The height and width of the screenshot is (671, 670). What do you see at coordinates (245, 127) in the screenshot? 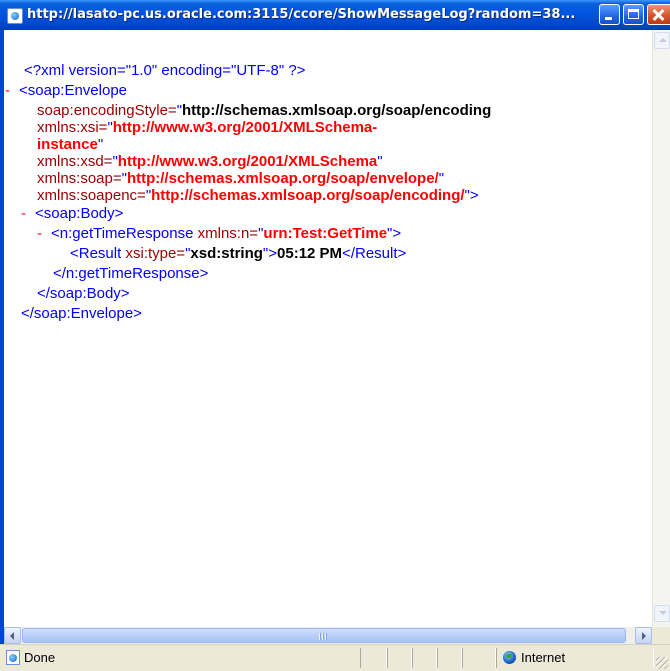
I see `attr-value: http://www.w3.org/2001/XMLSchema-` at bounding box center [245, 127].